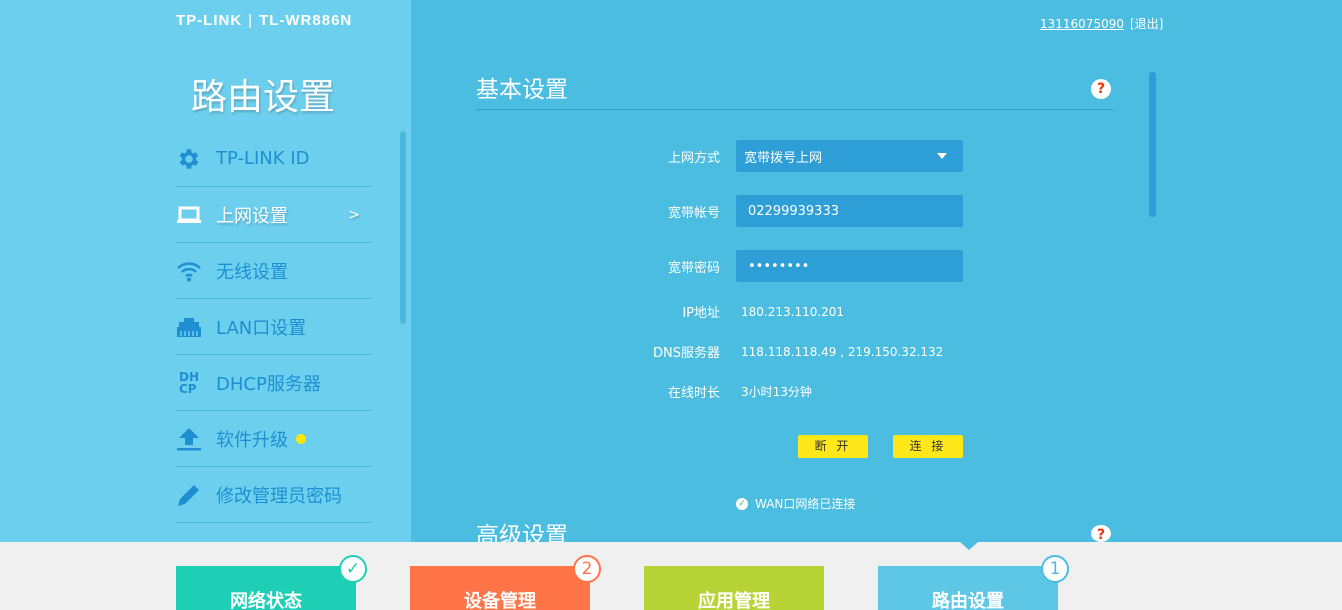  I want to click on section-title: 基本设置, so click(522, 90).